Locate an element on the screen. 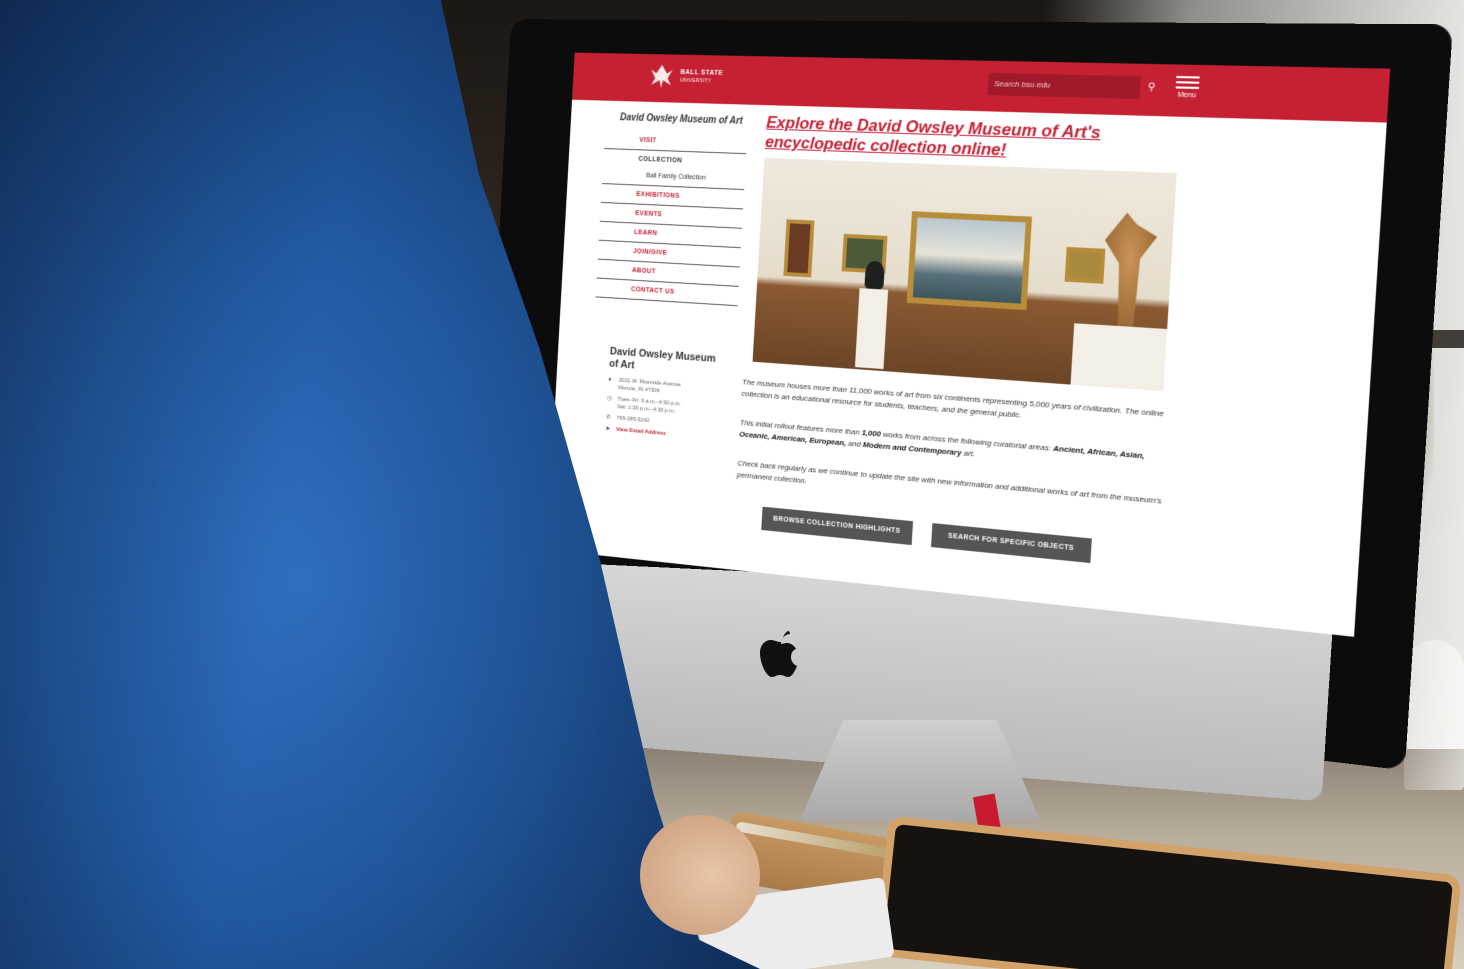  pedestal-left is located at coordinates (871, 328).